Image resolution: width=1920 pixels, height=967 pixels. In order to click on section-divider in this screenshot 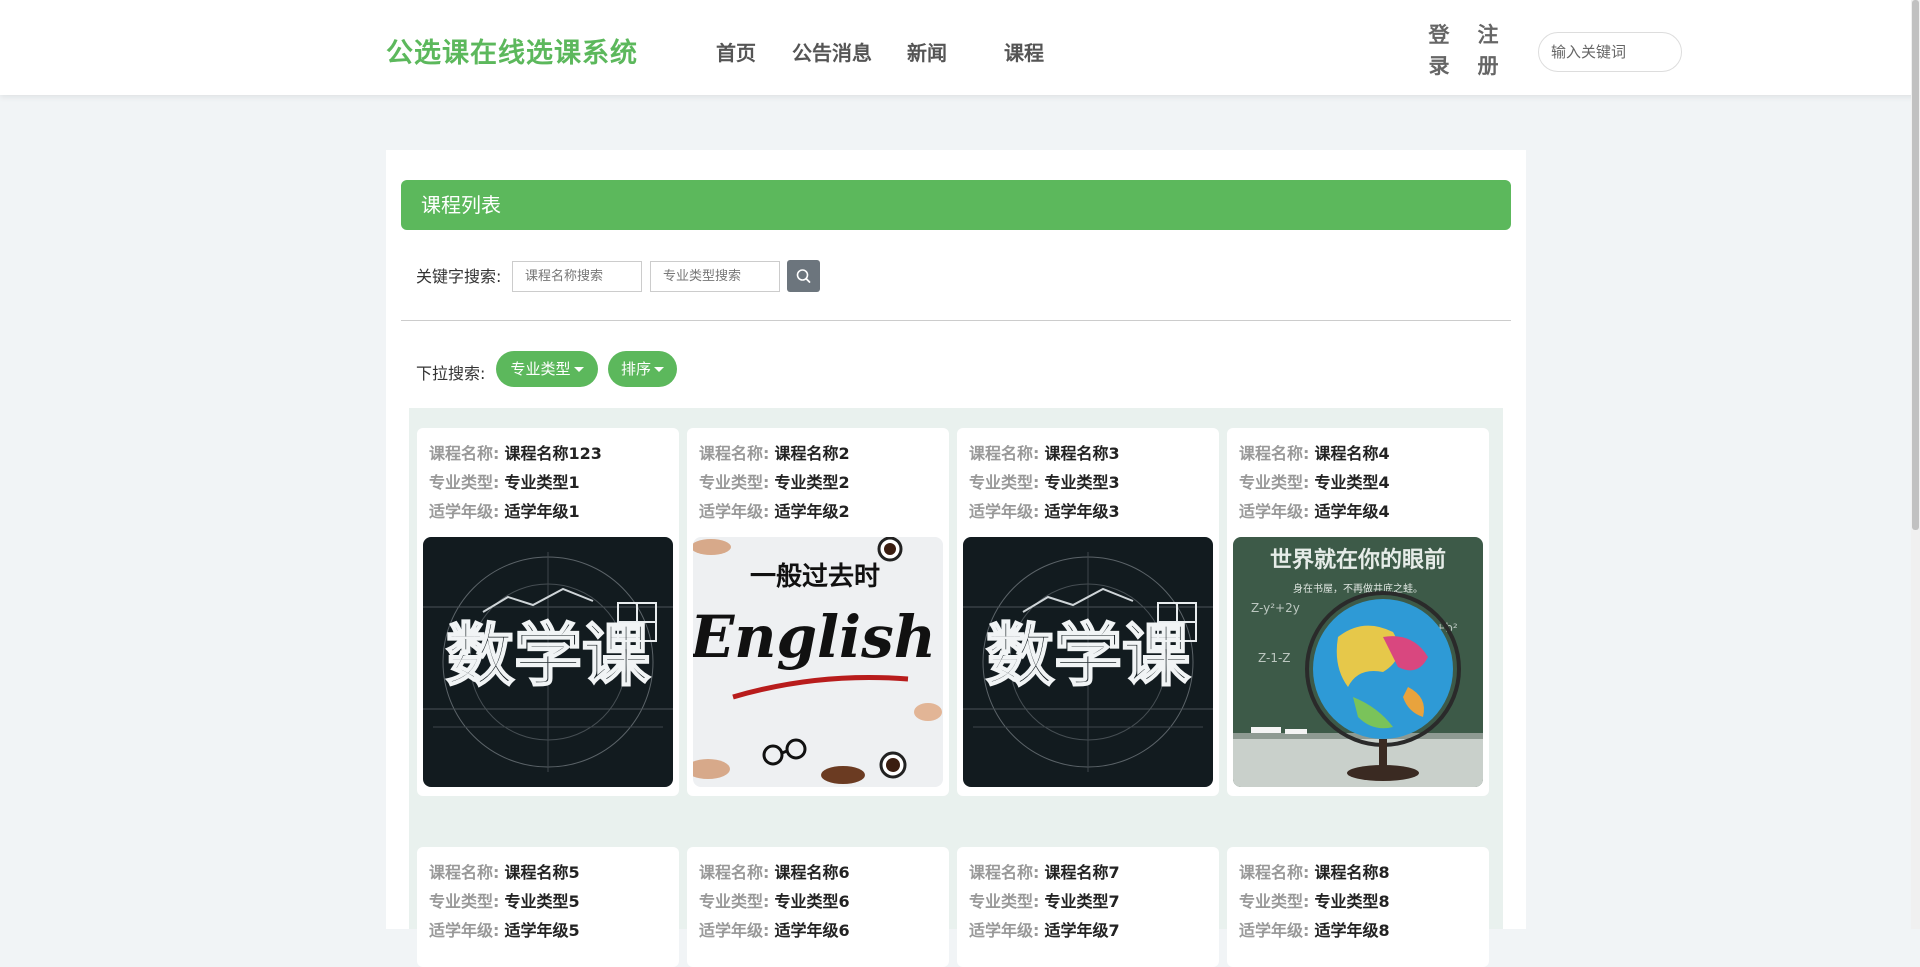, I will do `click(956, 320)`.